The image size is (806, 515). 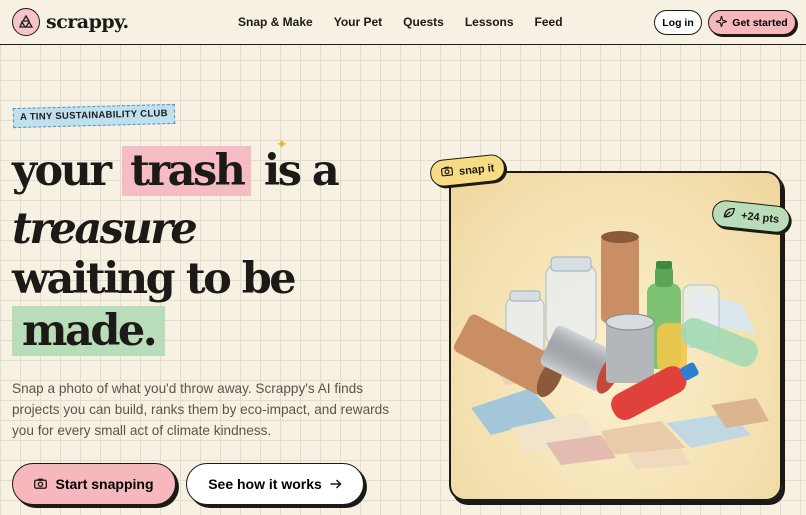 What do you see at coordinates (104, 484) in the screenshot?
I see `start-snapping-label: Start snapping` at bounding box center [104, 484].